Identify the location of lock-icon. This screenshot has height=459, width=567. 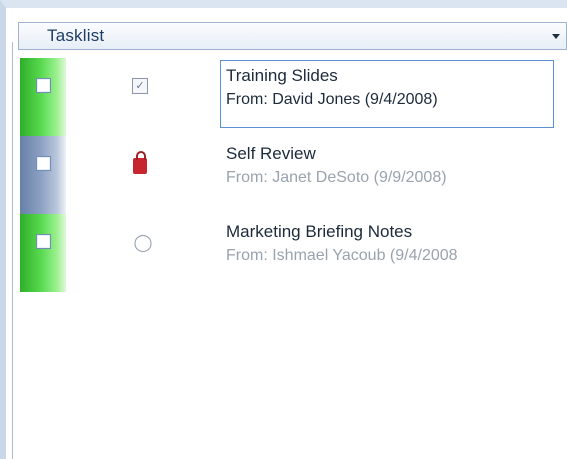
(140, 162).